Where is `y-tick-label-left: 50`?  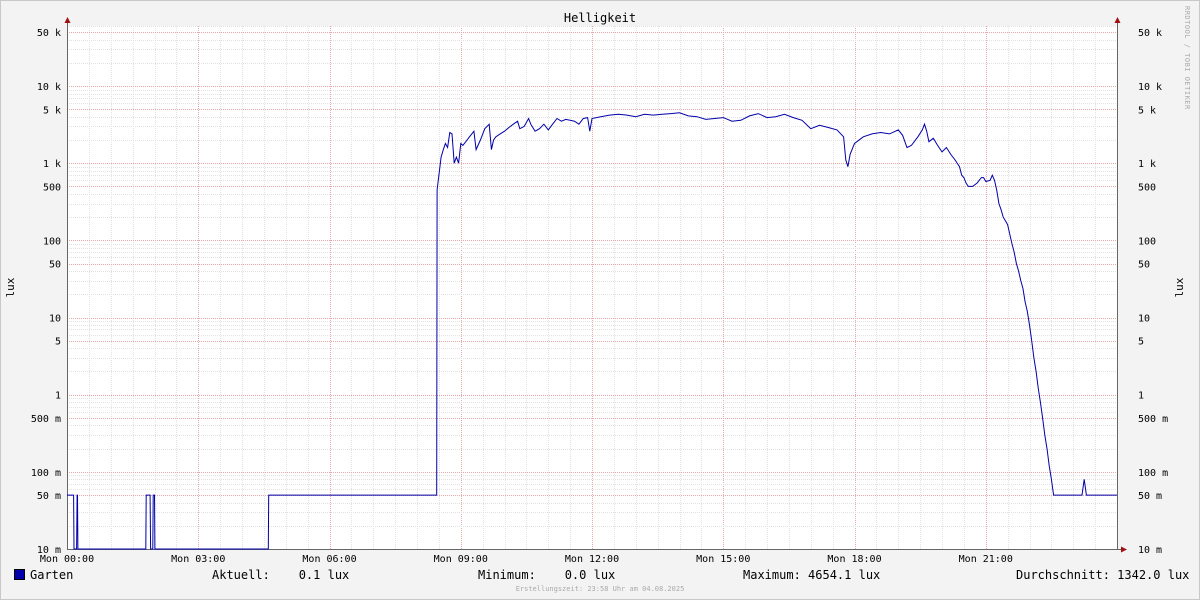
y-tick-label-left: 50 is located at coordinates (55, 265).